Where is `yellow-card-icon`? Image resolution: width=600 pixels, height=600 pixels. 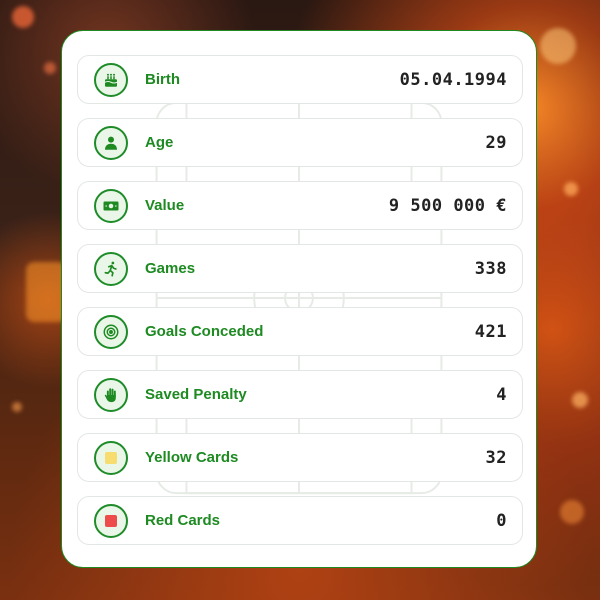
yellow-card-icon is located at coordinates (111, 457).